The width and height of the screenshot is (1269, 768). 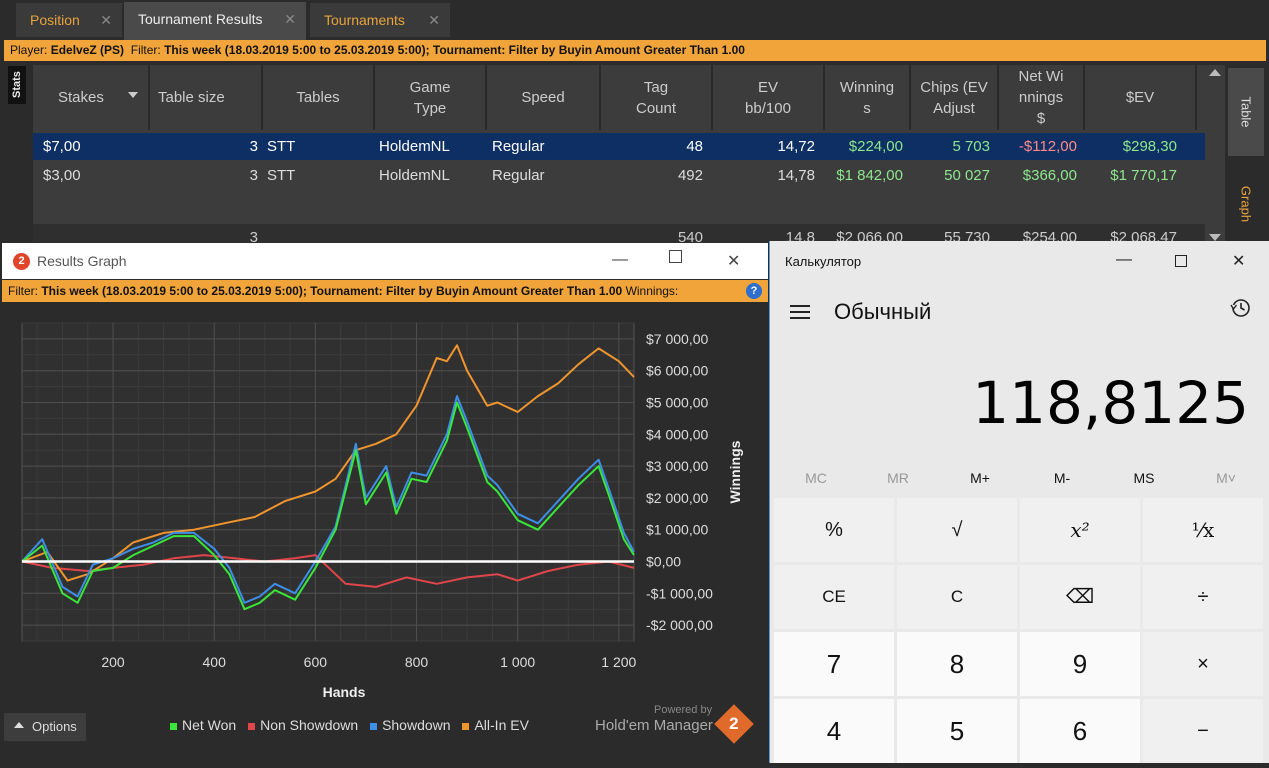 What do you see at coordinates (875, 146) in the screenshot?
I see `cell-winnings: $224,00` at bounding box center [875, 146].